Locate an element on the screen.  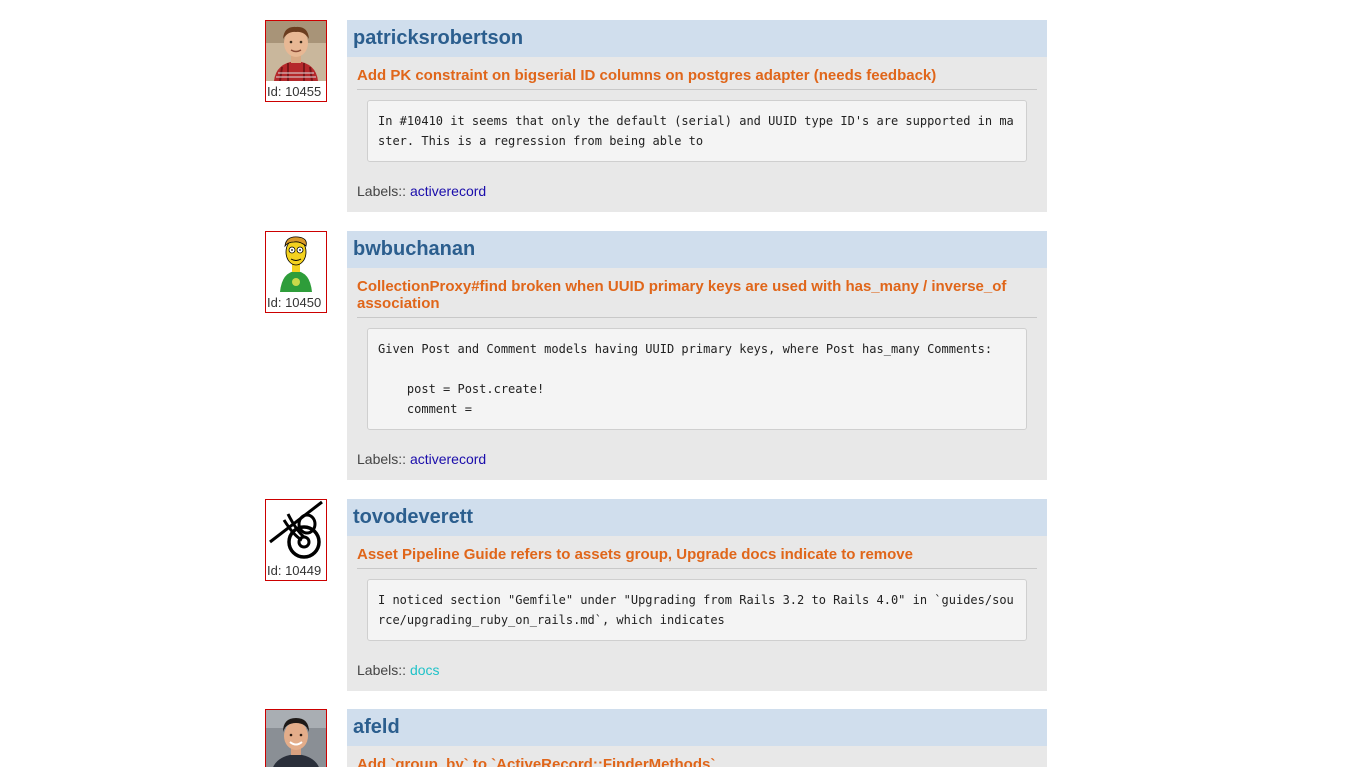
username-link: patricksrobertson is located at coordinates (438, 38).